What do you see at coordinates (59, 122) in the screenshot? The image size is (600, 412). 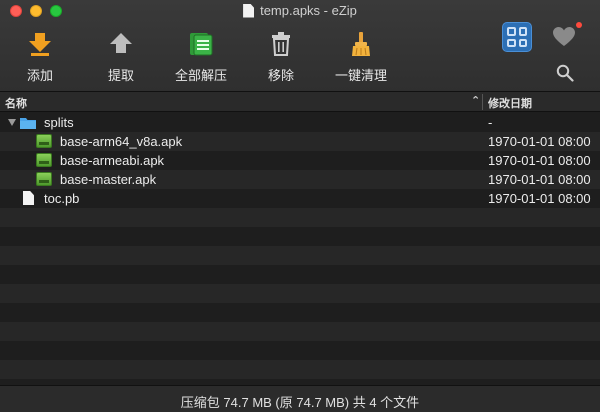 I see `file-name: splits` at bounding box center [59, 122].